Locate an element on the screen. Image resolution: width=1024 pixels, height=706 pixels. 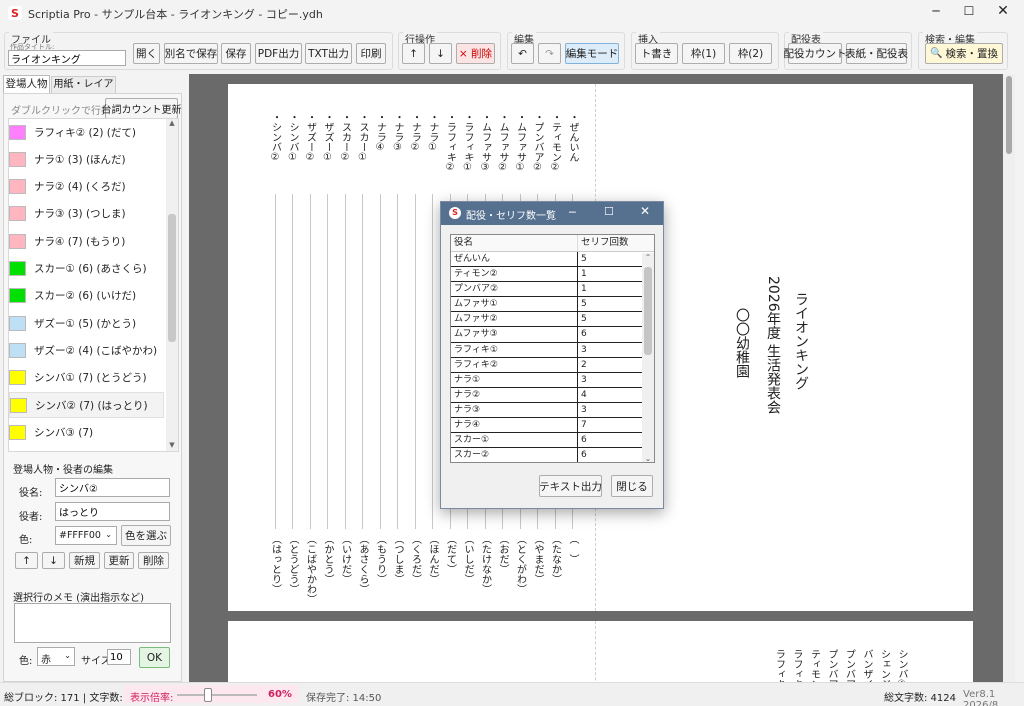
cast-scroll-thumb is located at coordinates (172, 278).